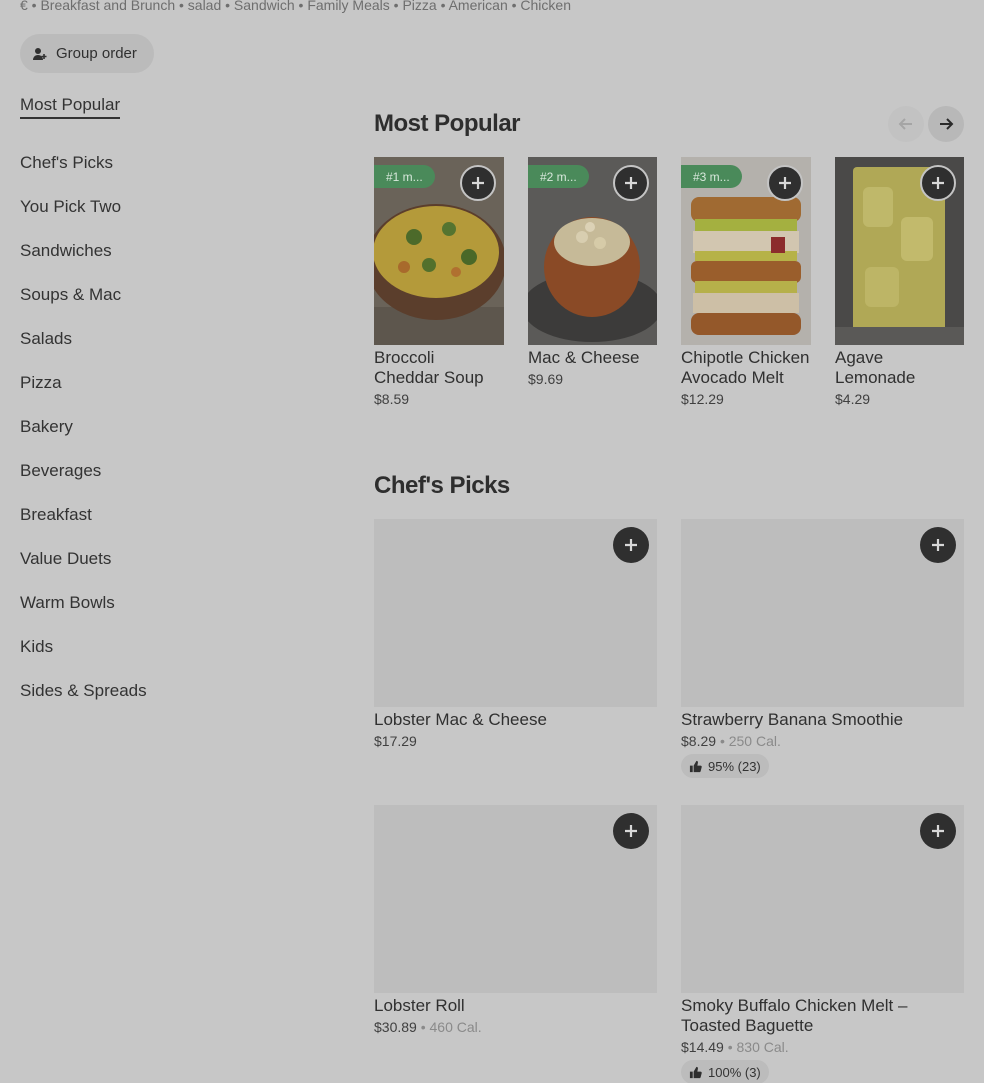  I want to click on item-price: $30.89, so click(395, 1027).